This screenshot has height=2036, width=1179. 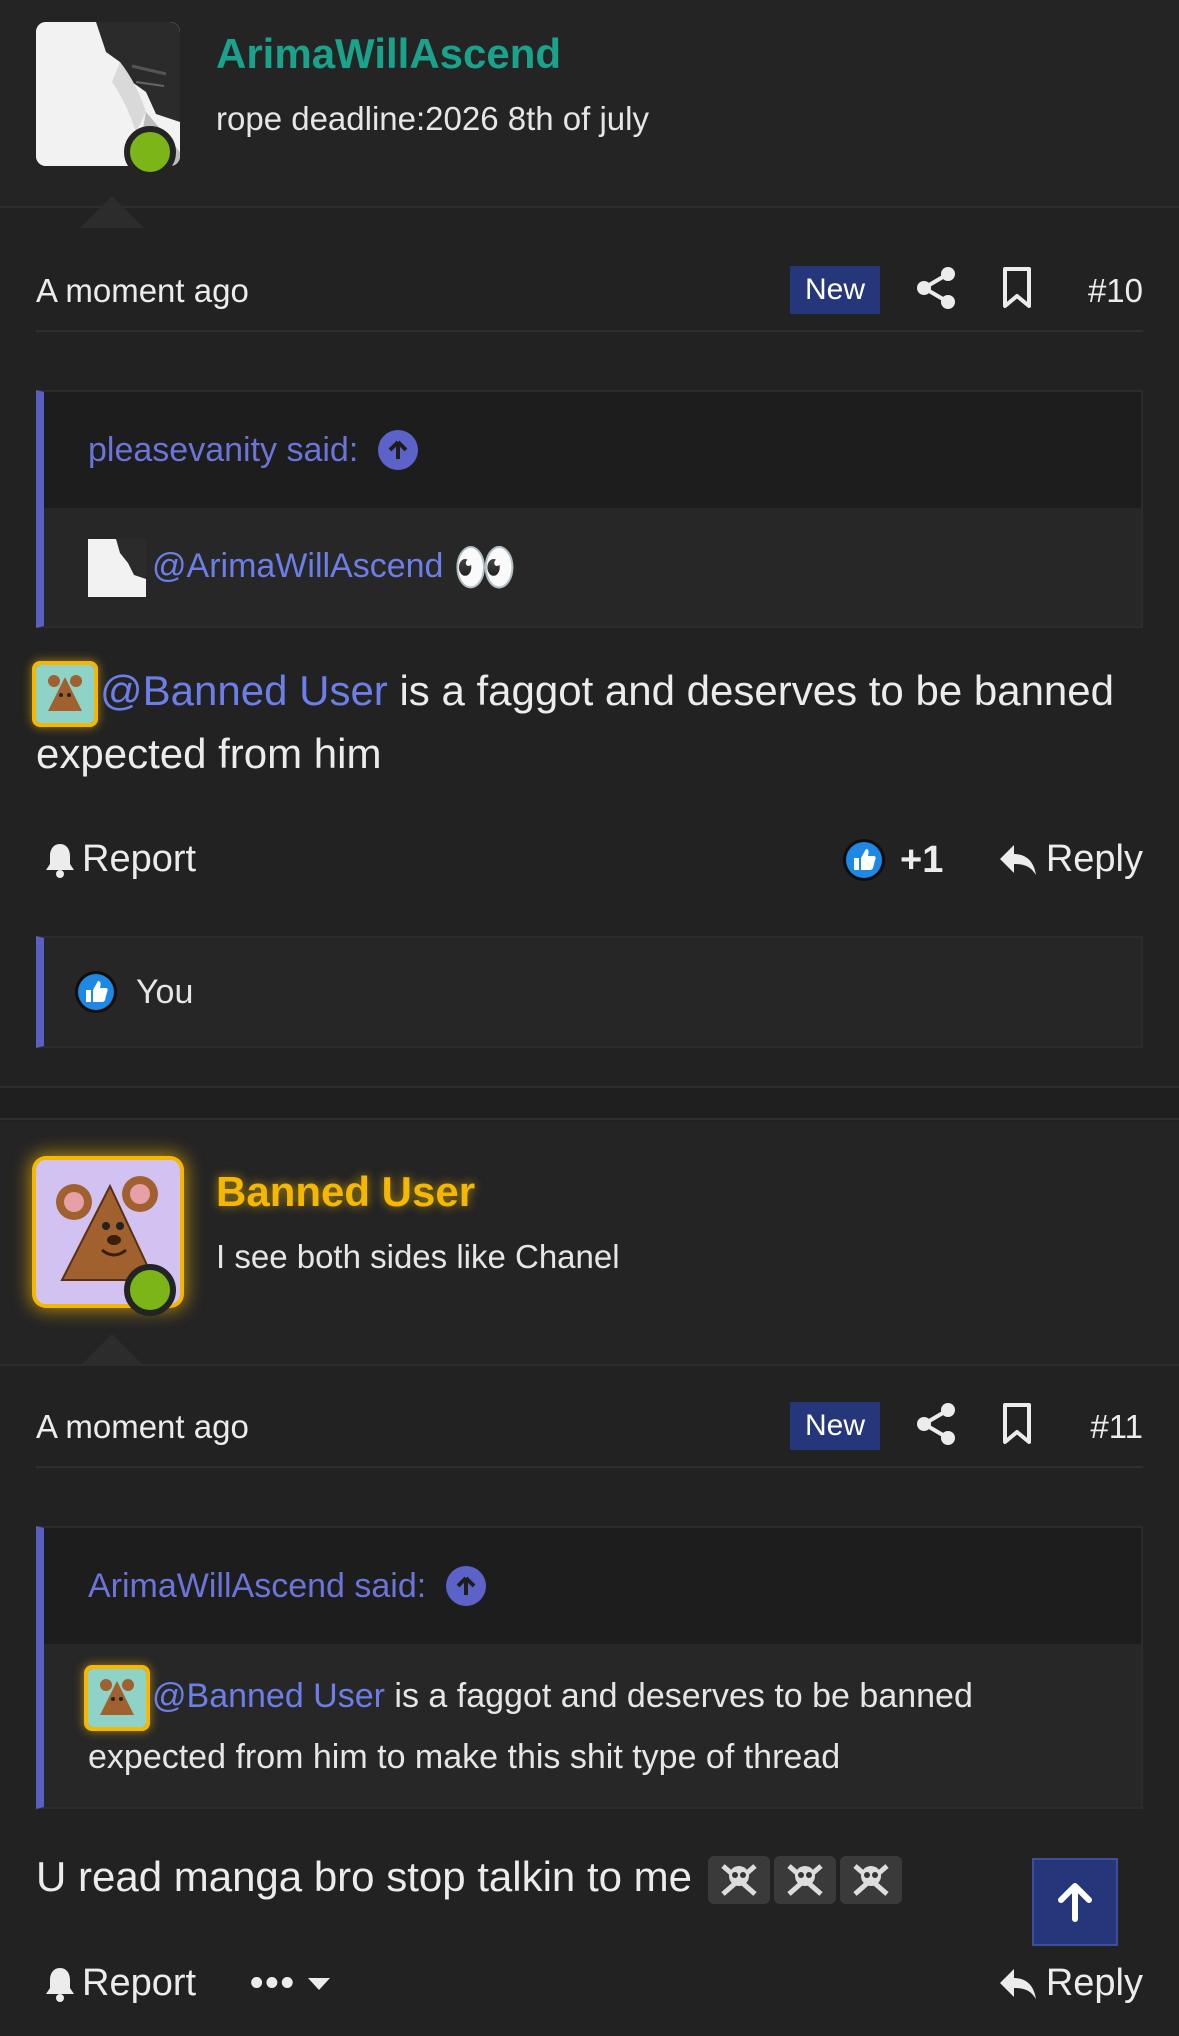 What do you see at coordinates (432, 118) in the screenshot?
I see `user-title: rope deadline:2026 8th of july` at bounding box center [432, 118].